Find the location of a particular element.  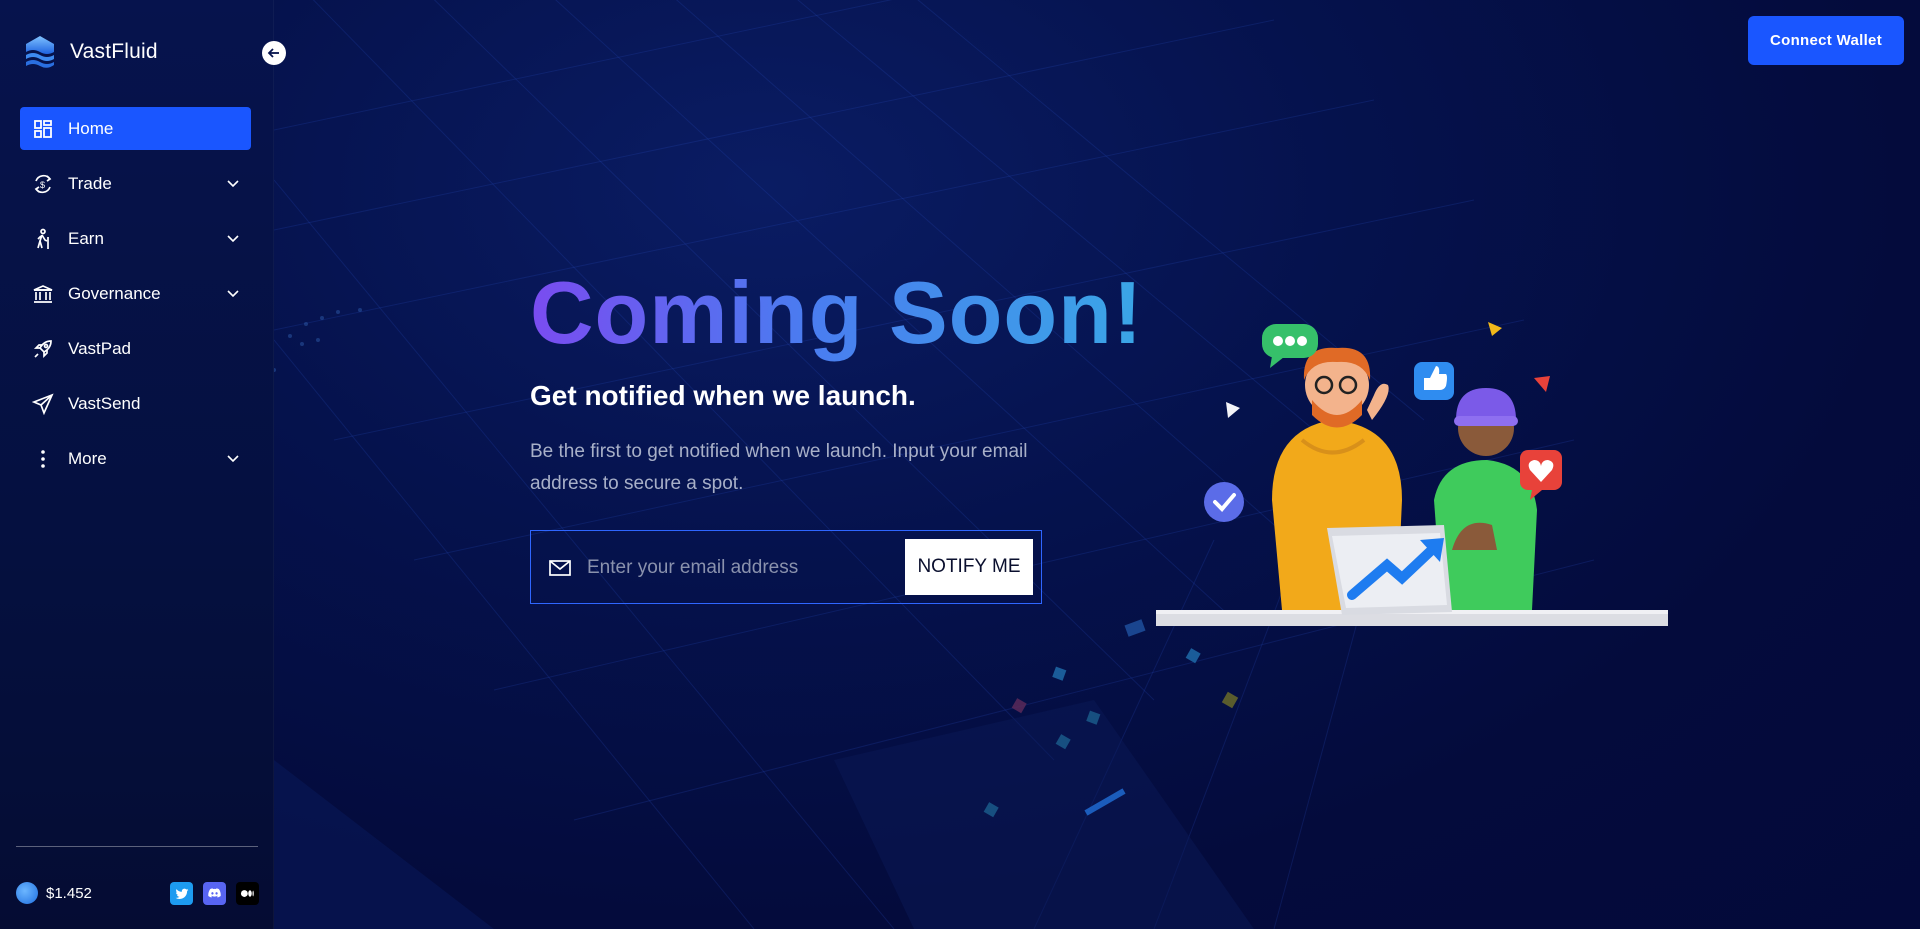

hiker-icon is located at coordinates (43, 239).